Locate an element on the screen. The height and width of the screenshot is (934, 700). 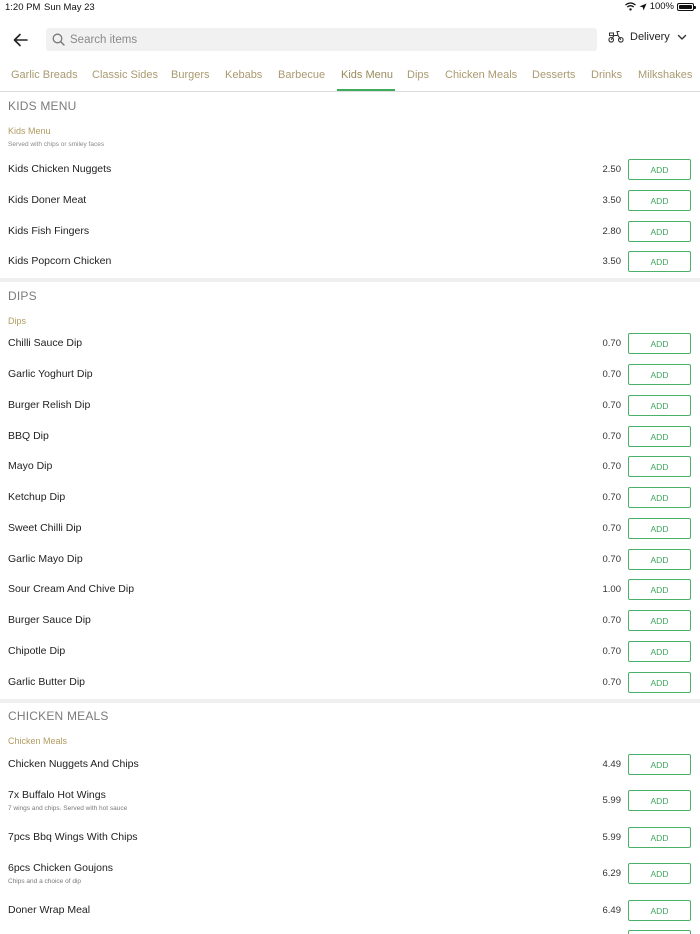
scooter-icon is located at coordinates (616, 36).